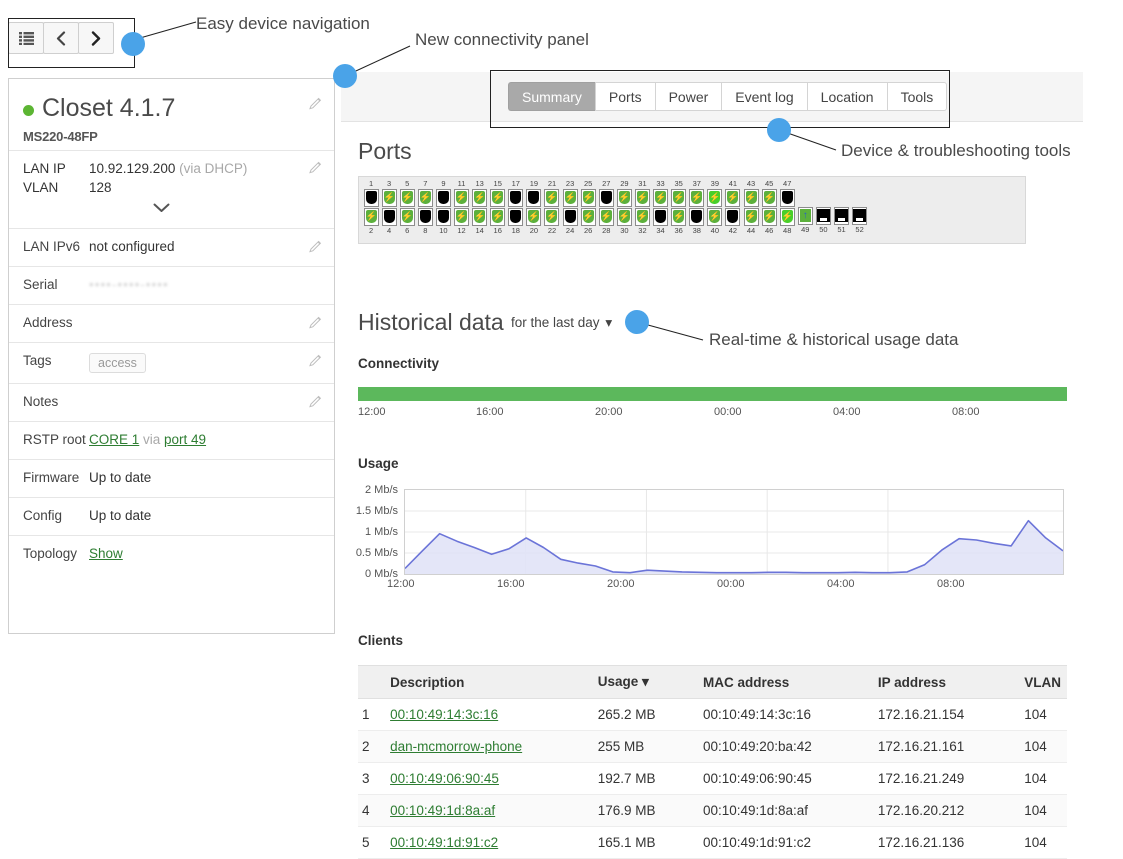 The image size is (1123, 859). I want to click on time-range-selector: for the last day ▾, so click(561, 323).